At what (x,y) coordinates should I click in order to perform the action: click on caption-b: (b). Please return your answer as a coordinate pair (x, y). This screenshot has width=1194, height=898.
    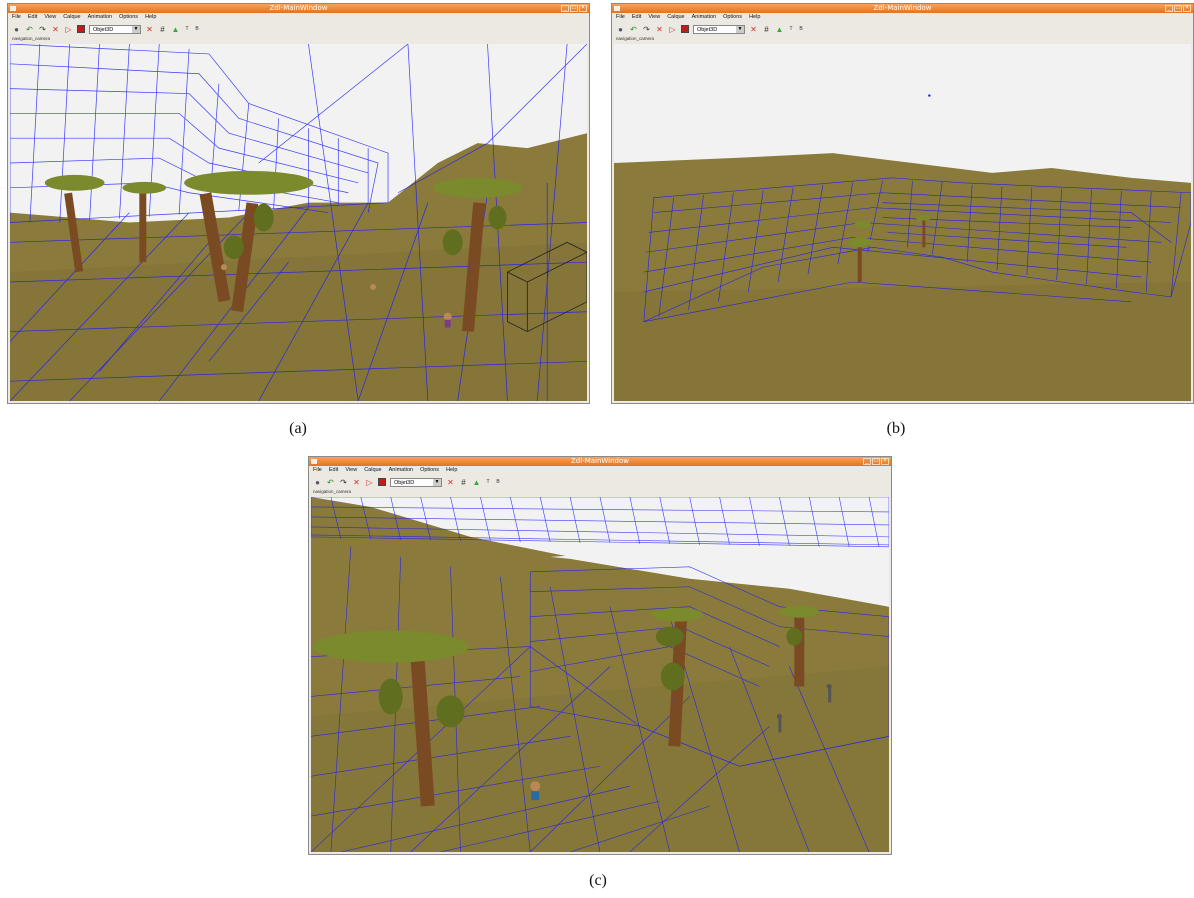
    Looking at the image, I should click on (896, 428).